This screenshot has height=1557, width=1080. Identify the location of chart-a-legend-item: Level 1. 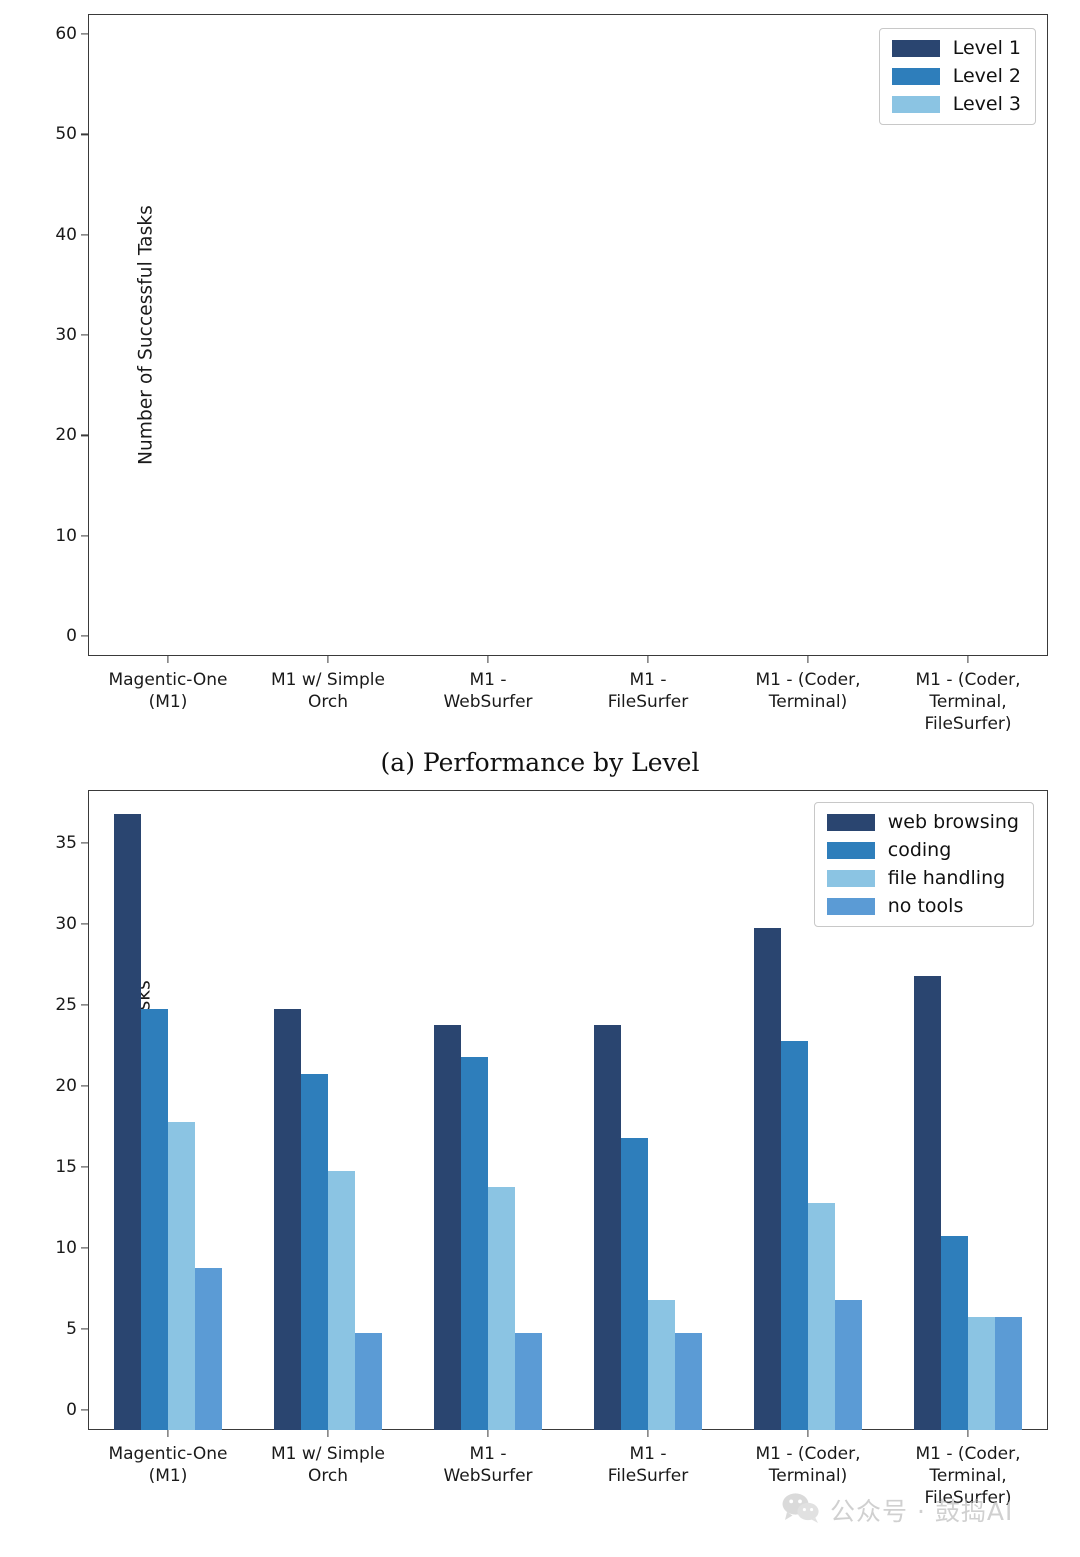
(956, 48).